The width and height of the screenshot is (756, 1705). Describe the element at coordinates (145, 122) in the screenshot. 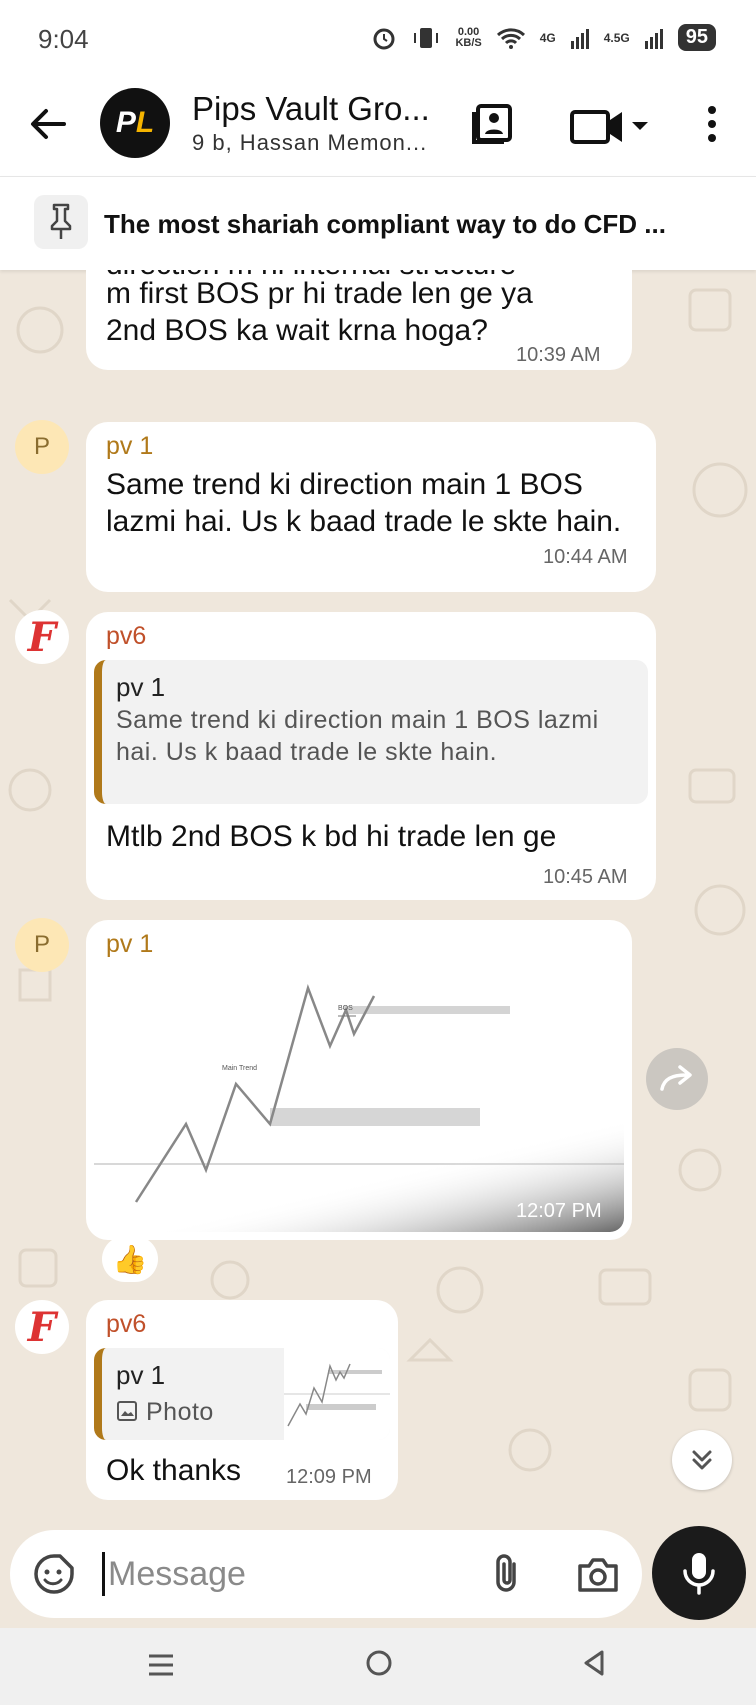

I see `avatar-letter-b: L` at that location.